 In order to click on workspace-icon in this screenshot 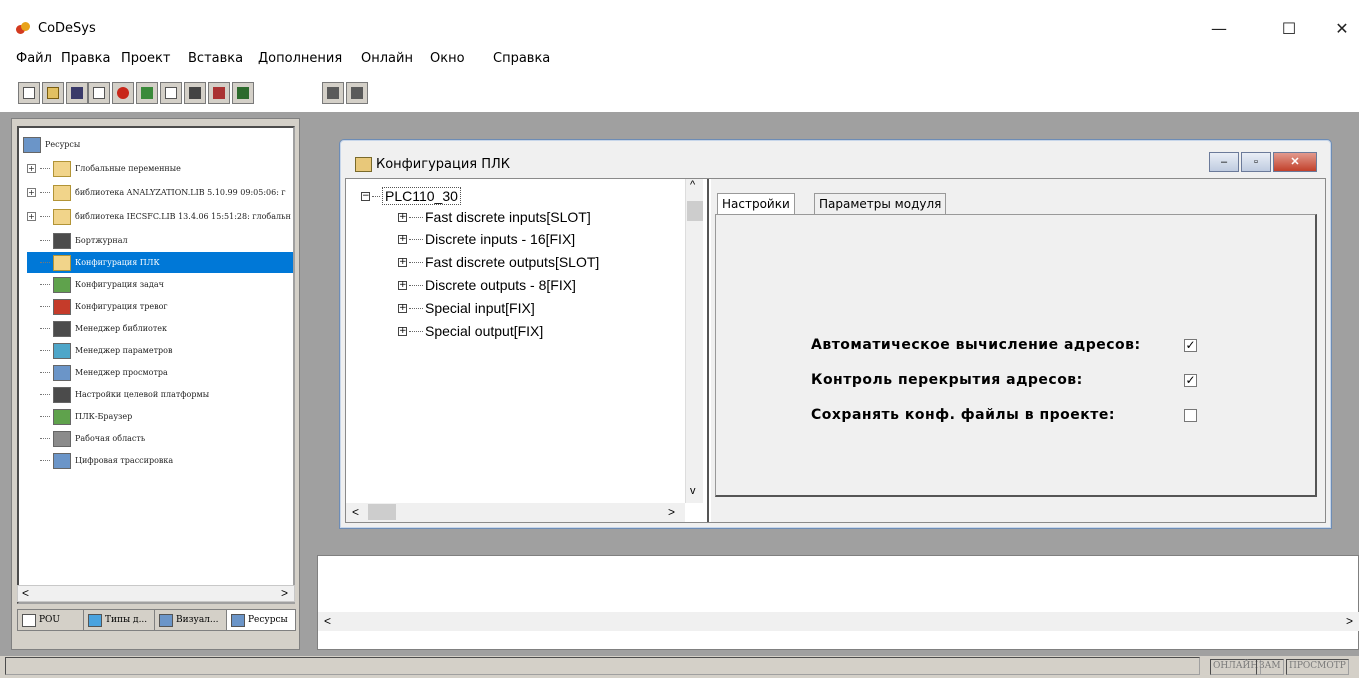, I will do `click(62, 438)`.